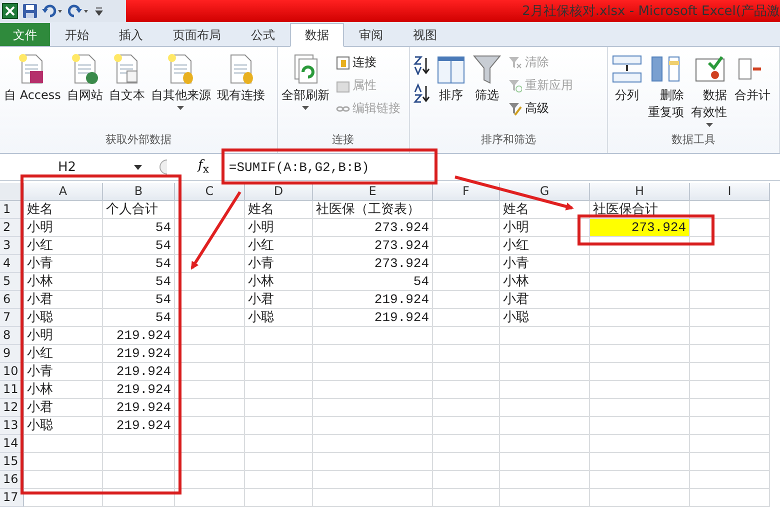 The width and height of the screenshot is (780, 512). What do you see at coordinates (306, 81) in the screenshot?
I see `ribbon-button: 全部刷新` at bounding box center [306, 81].